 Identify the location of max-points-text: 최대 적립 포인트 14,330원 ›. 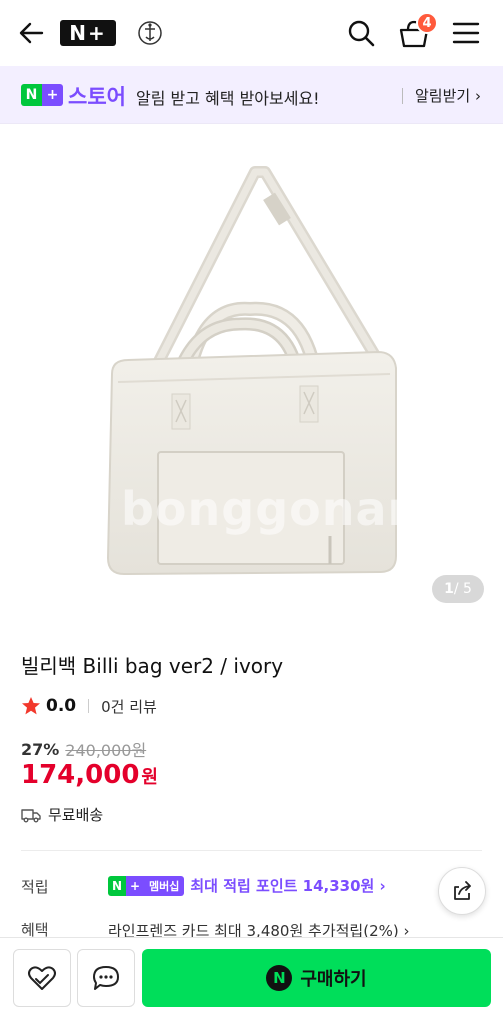
(288, 886).